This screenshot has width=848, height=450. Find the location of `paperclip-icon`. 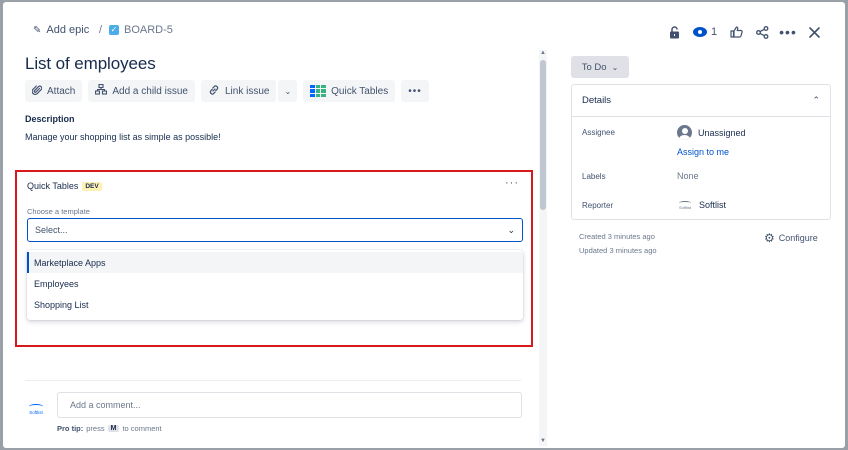

paperclip-icon is located at coordinates (37, 91).